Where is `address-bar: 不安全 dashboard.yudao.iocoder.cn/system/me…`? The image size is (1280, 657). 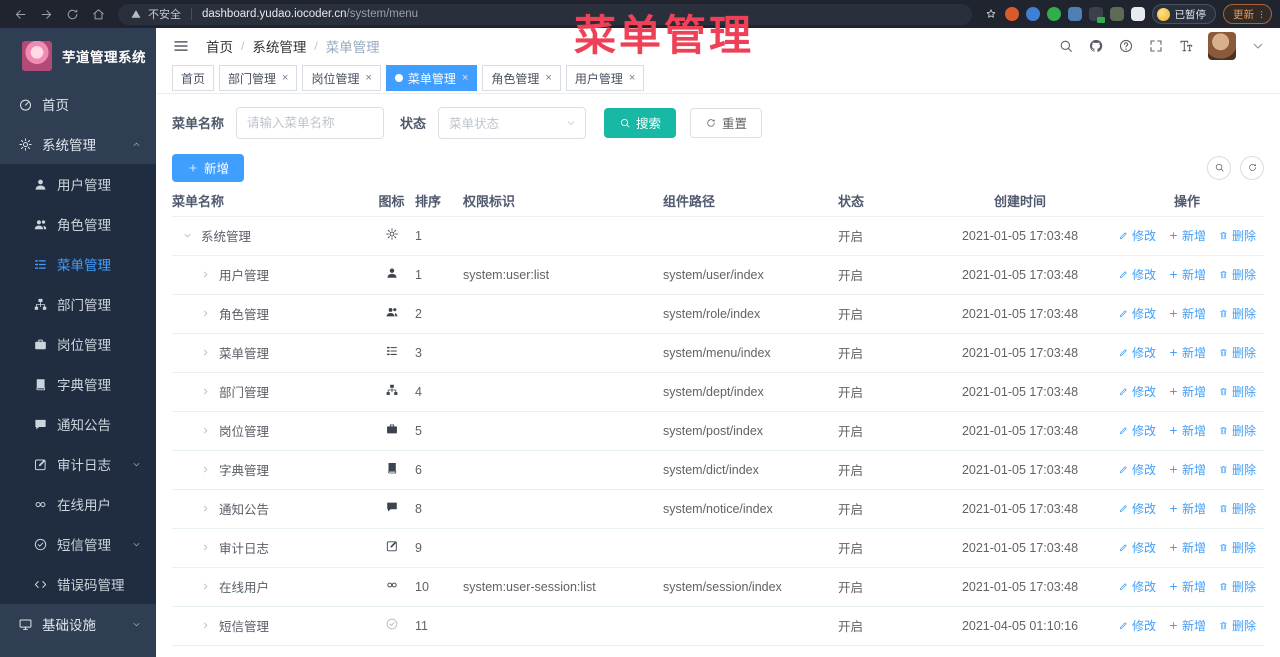
address-bar: 不安全 dashboard.yudao.iocoder.cn/system/me… is located at coordinates (545, 14).